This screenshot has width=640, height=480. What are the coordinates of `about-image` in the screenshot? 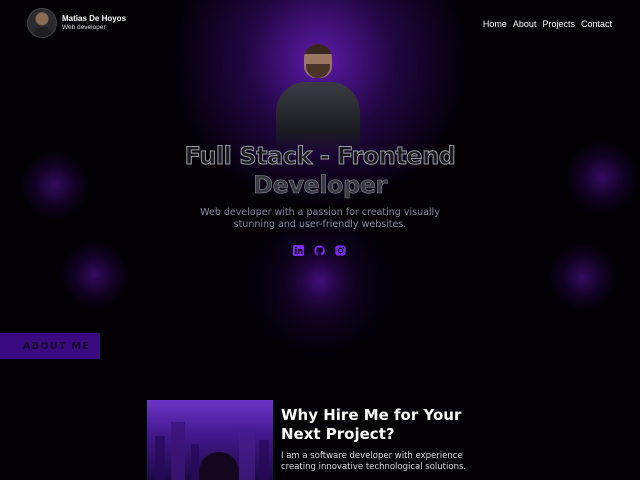 It's located at (210, 440).